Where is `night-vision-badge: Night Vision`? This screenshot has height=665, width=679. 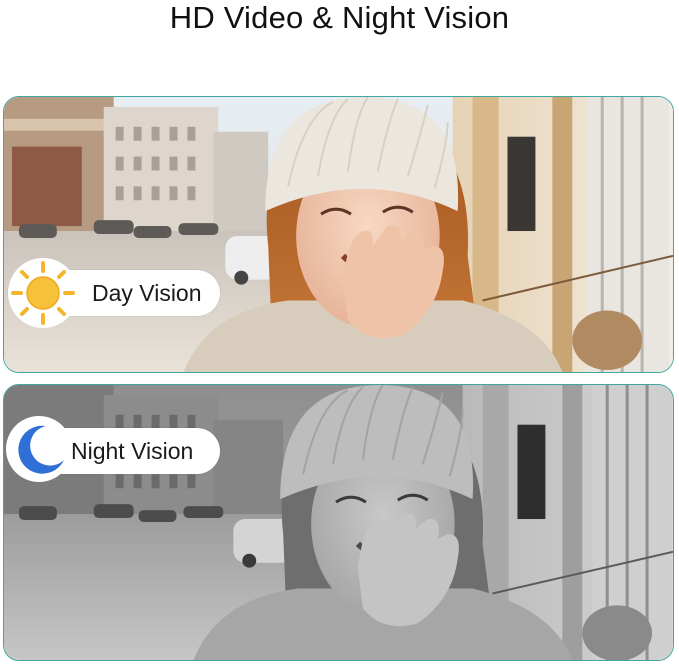
night-vision-badge: Night Vision is located at coordinates (113, 449).